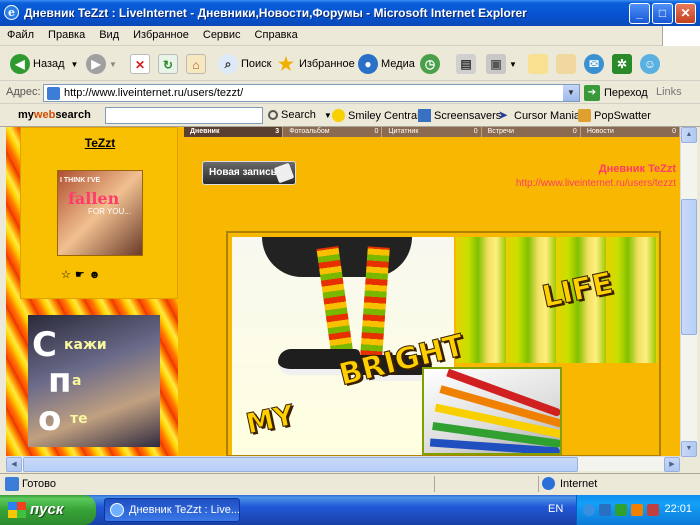  What do you see at coordinates (424, 115) in the screenshot?
I see `monitor-icon` at bounding box center [424, 115].